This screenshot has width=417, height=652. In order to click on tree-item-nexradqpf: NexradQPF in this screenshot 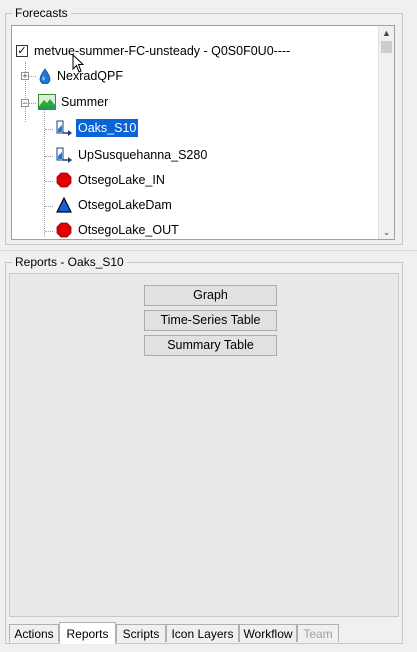, I will do `click(81, 76)`.